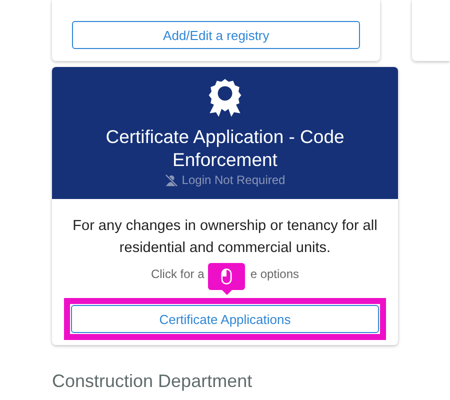 The image size is (450, 400). Describe the element at coordinates (216, 35) in the screenshot. I see `add-edit-registry-button: Add/Edit a registry` at that location.